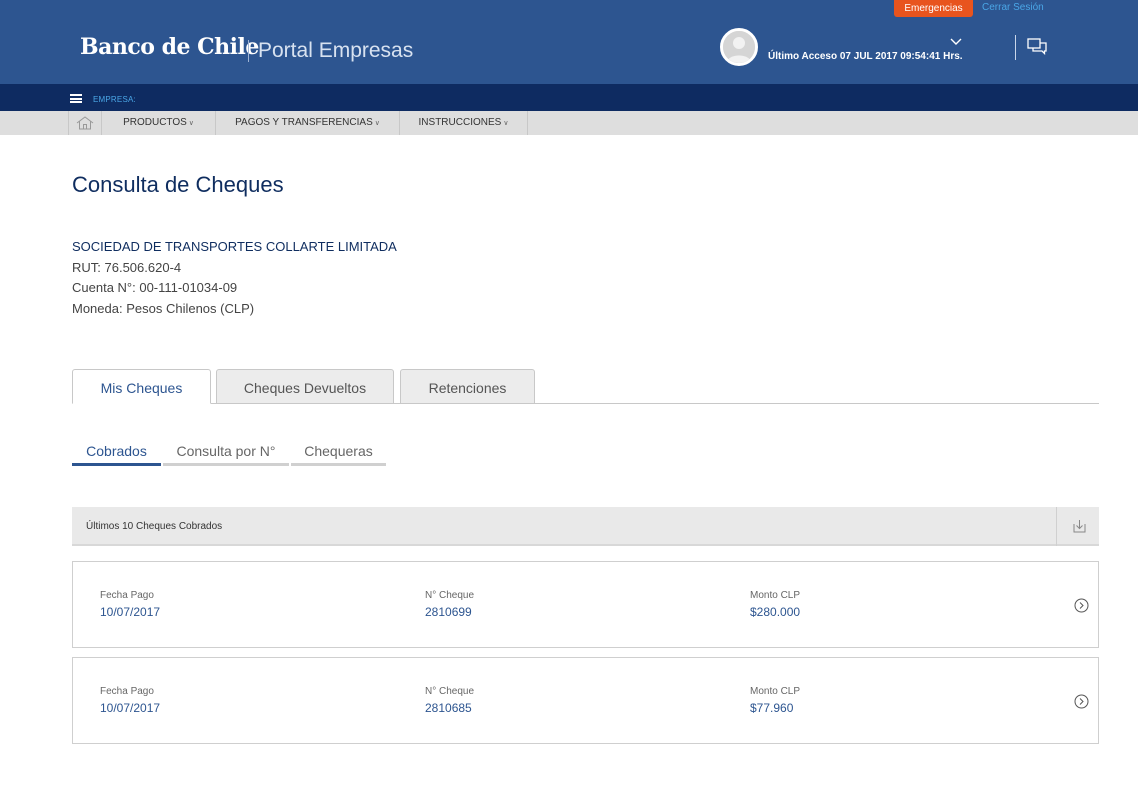 This screenshot has width=1138, height=810. Describe the element at coordinates (865, 56) in the screenshot. I see `last-access-text: Último Acceso 07 JUL 2017 09:54:41 Hrs.` at that location.